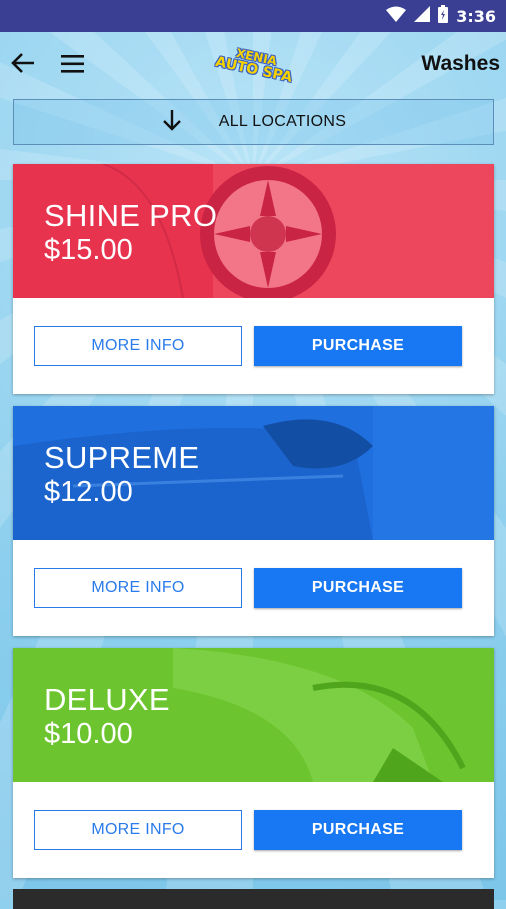 Image resolution: width=506 pixels, height=909 pixels. Describe the element at coordinates (476, 16) in the screenshot. I see `status-time: 3:36` at that location.